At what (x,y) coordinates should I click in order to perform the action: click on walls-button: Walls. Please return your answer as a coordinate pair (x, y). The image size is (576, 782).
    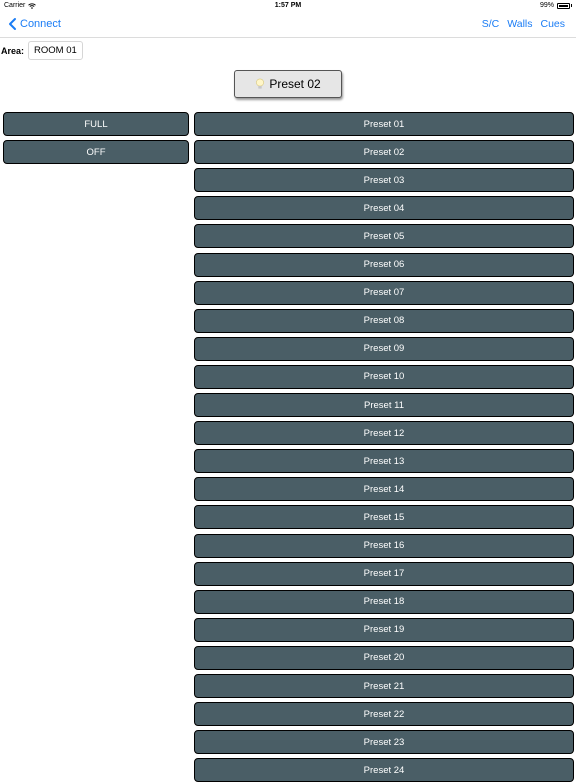
    Looking at the image, I should click on (519, 24).